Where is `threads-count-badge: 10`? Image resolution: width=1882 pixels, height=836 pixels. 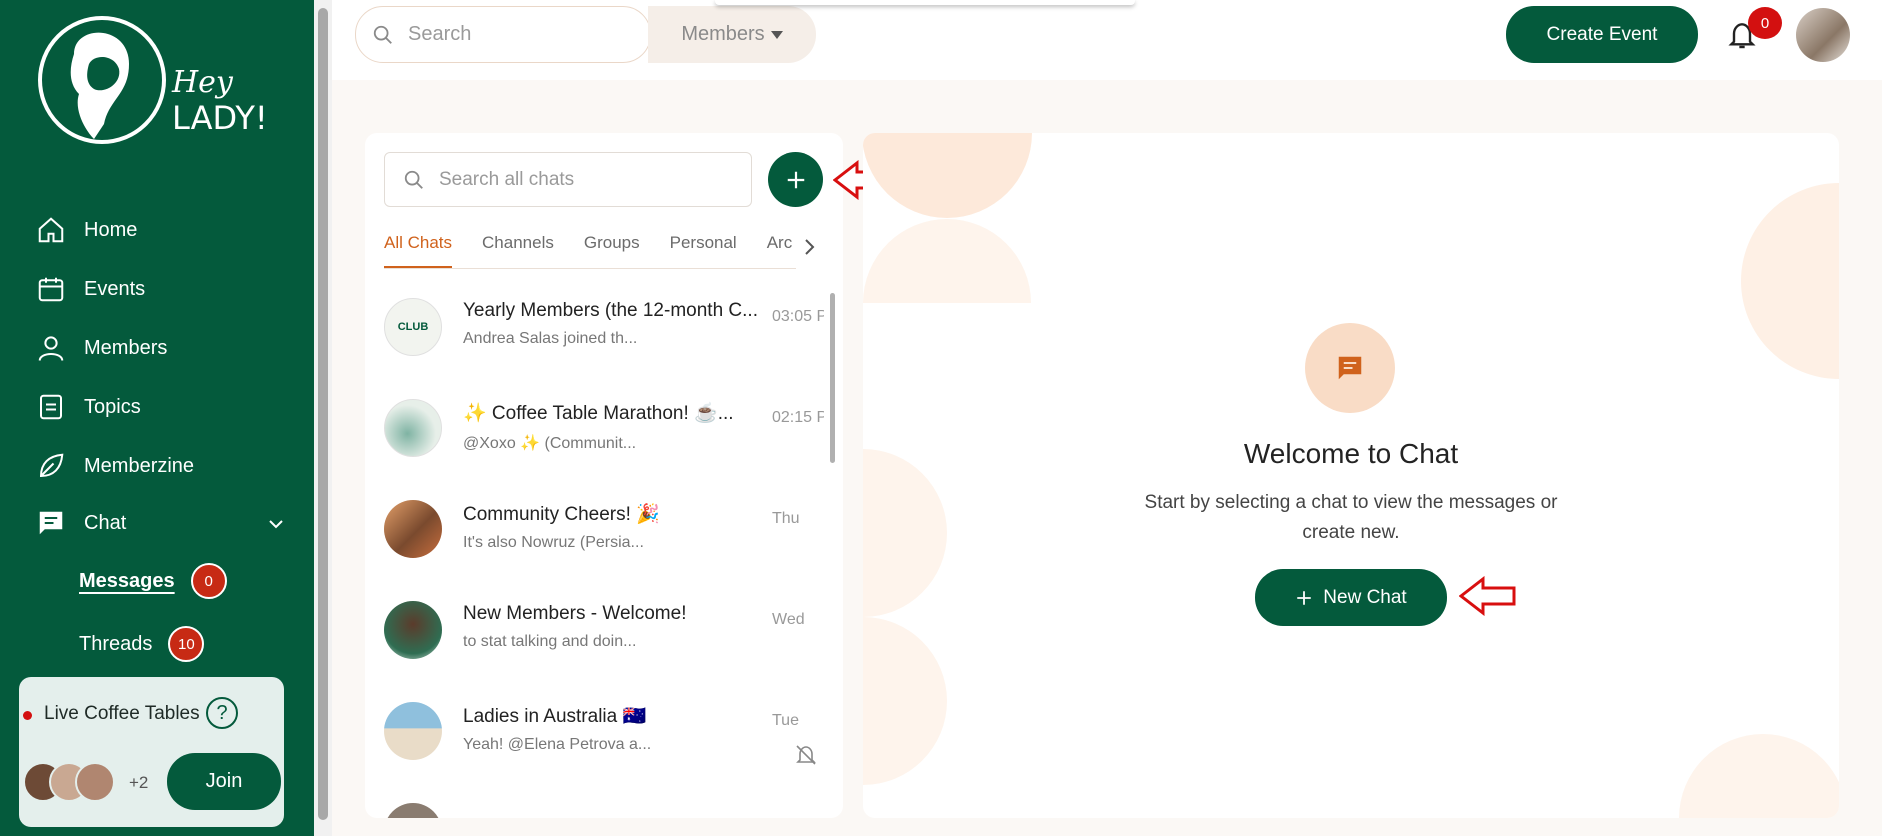
threads-count-badge: 10 is located at coordinates (186, 644).